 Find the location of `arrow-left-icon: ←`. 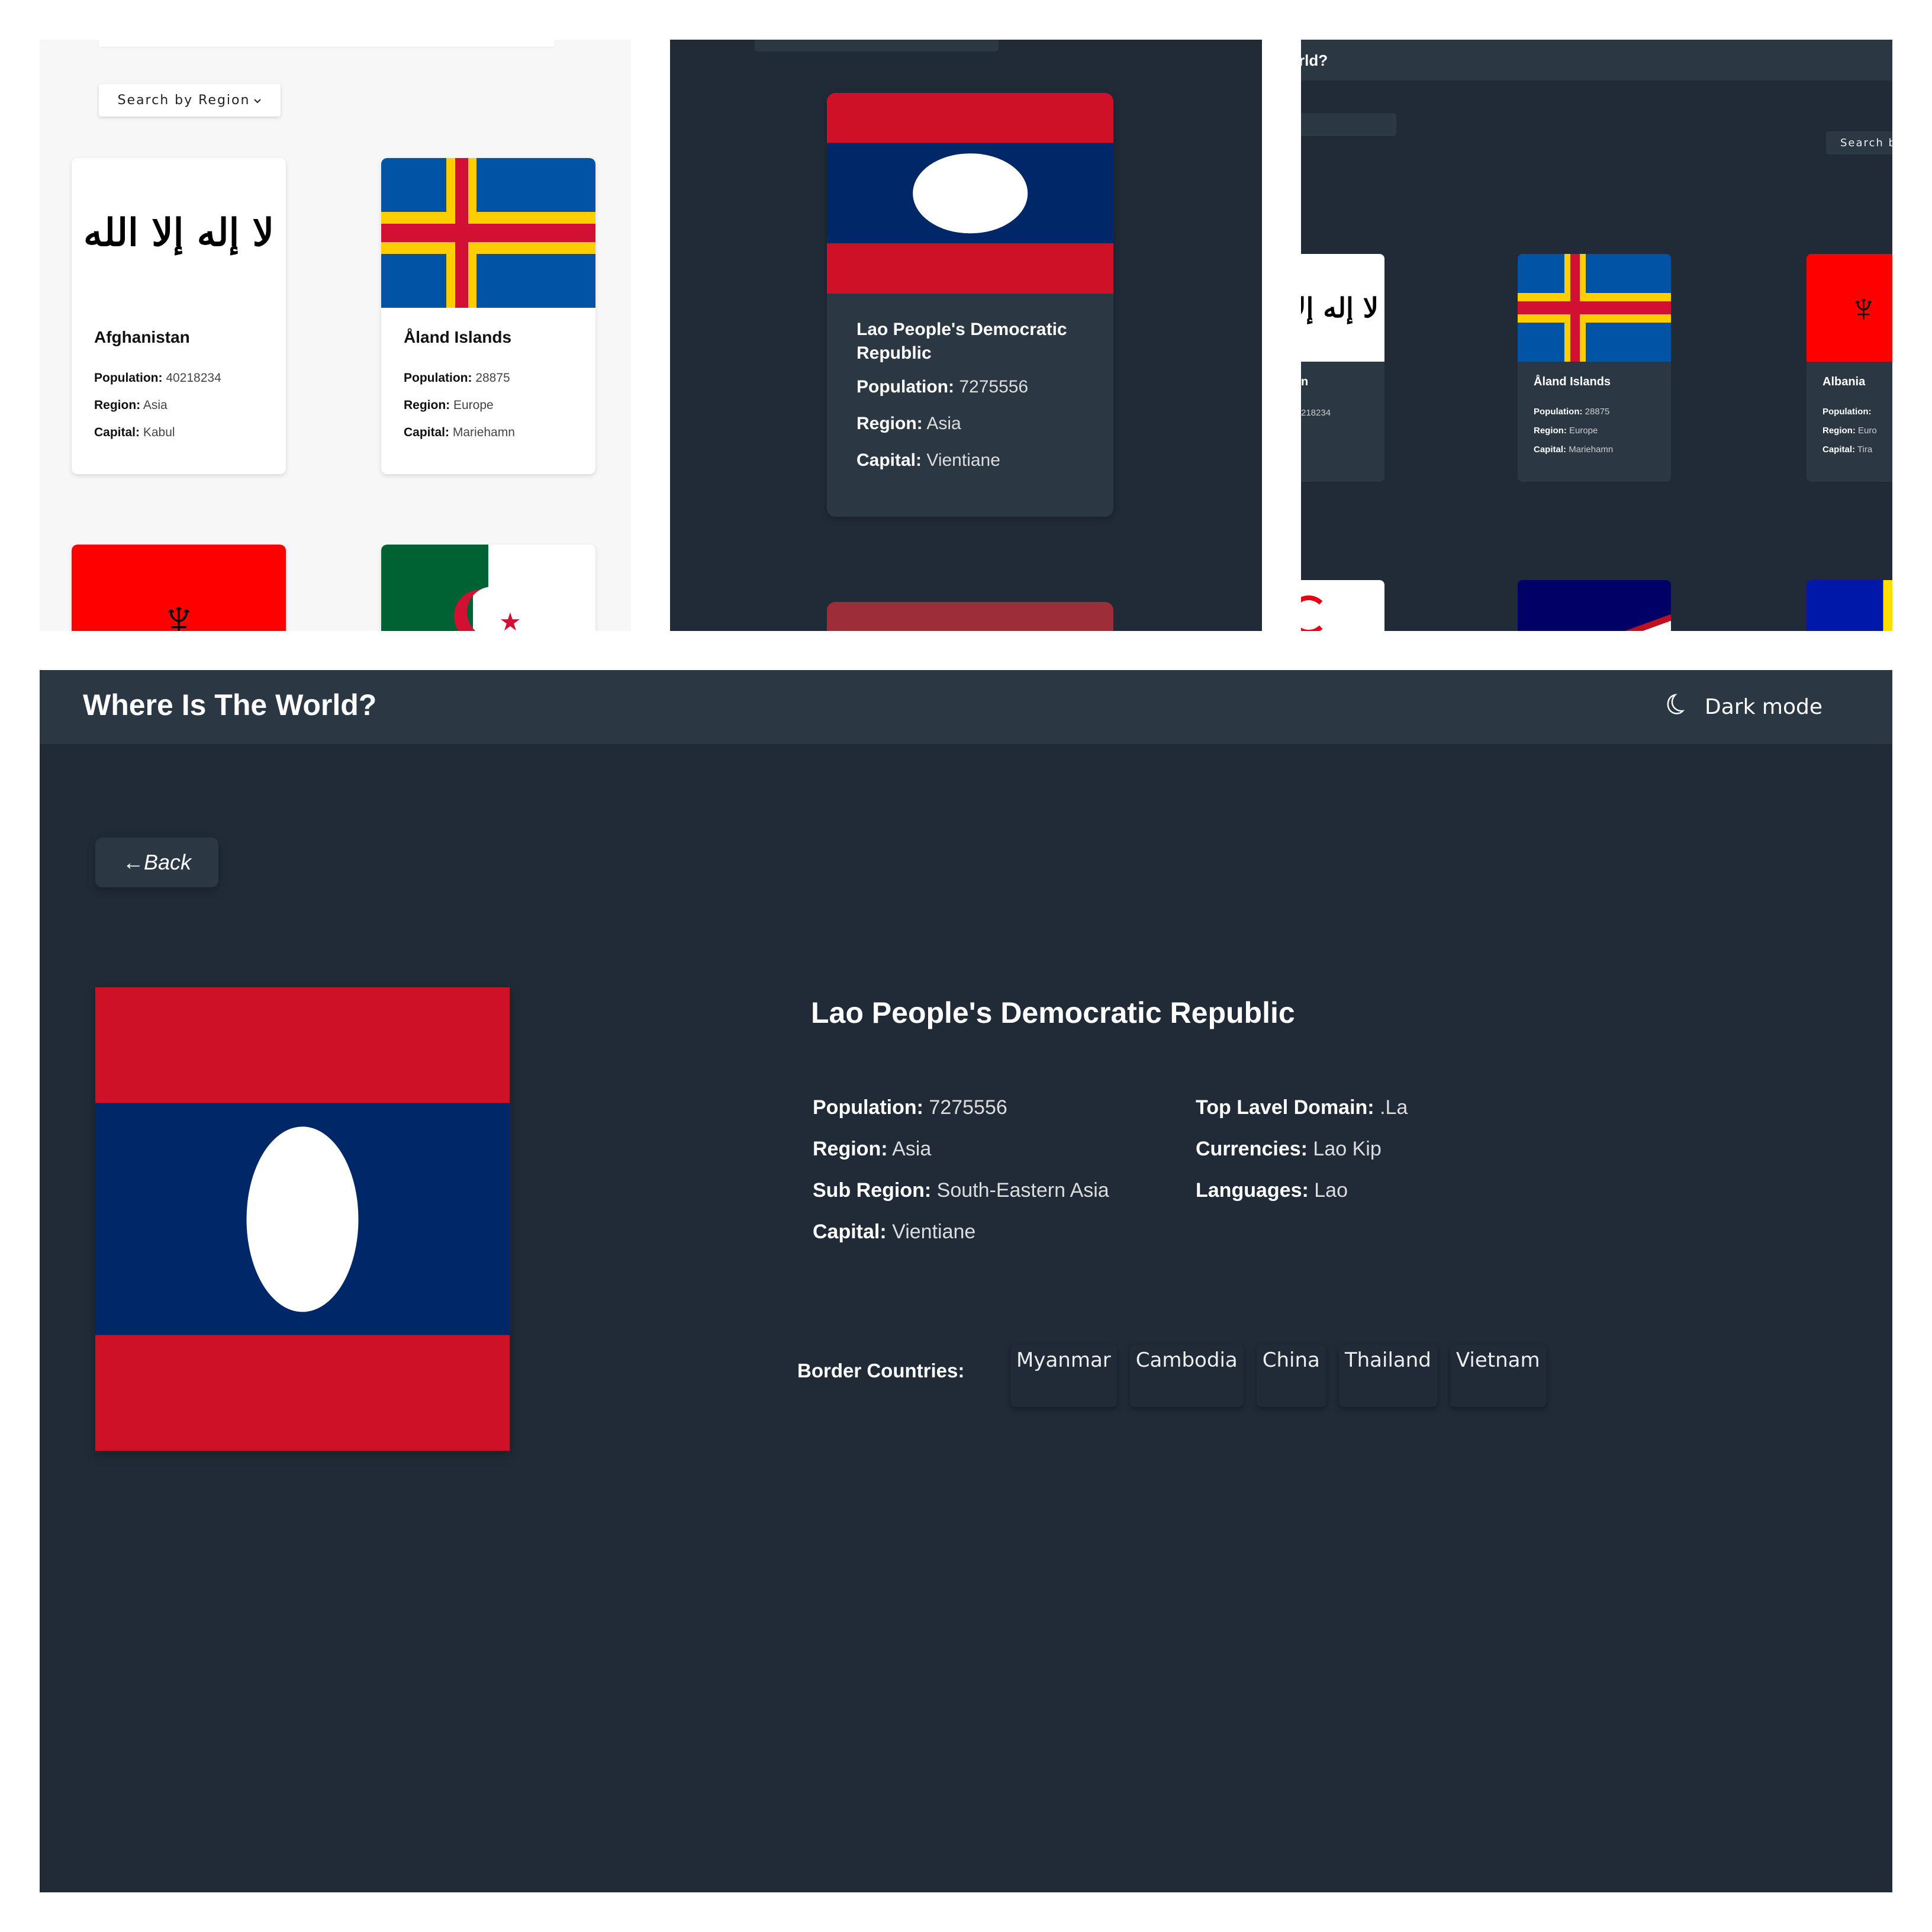

arrow-left-icon: ← is located at coordinates (133, 862).